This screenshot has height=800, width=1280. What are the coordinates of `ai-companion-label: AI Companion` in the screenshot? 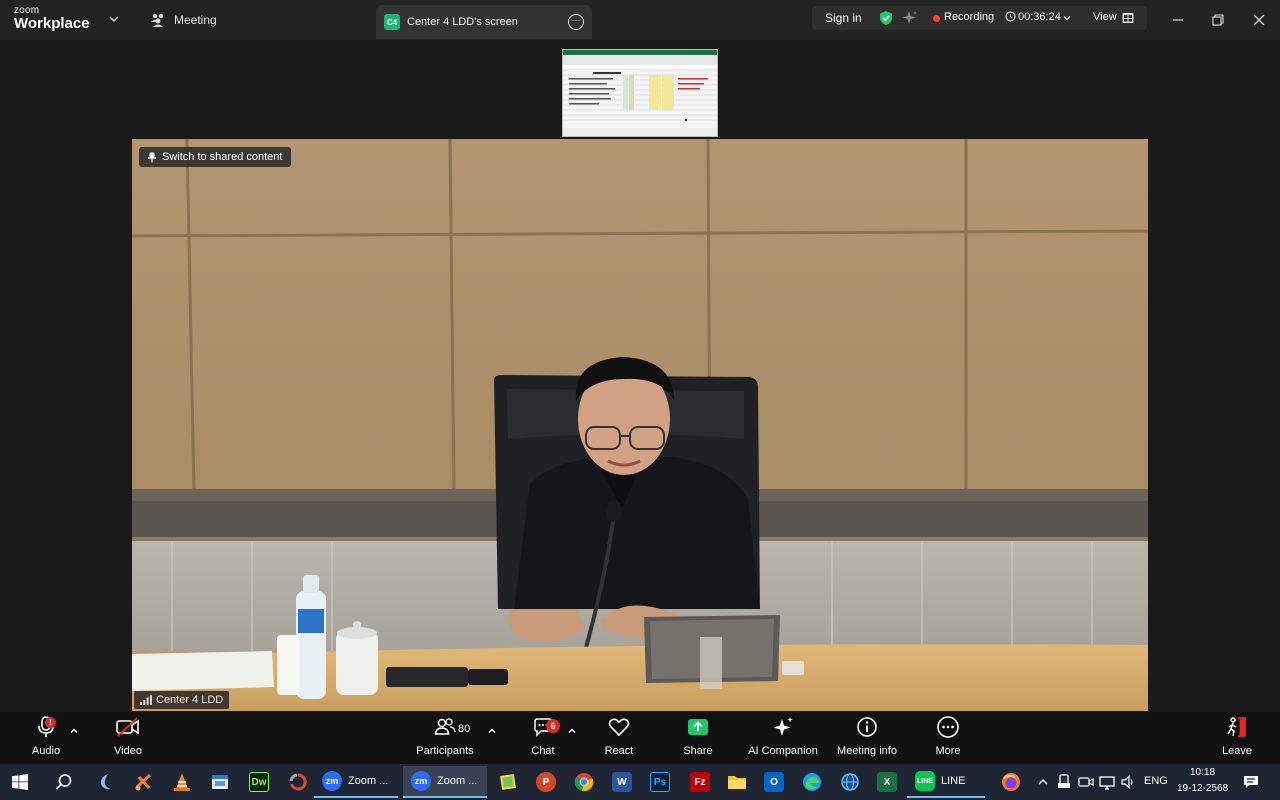 It's located at (783, 751).